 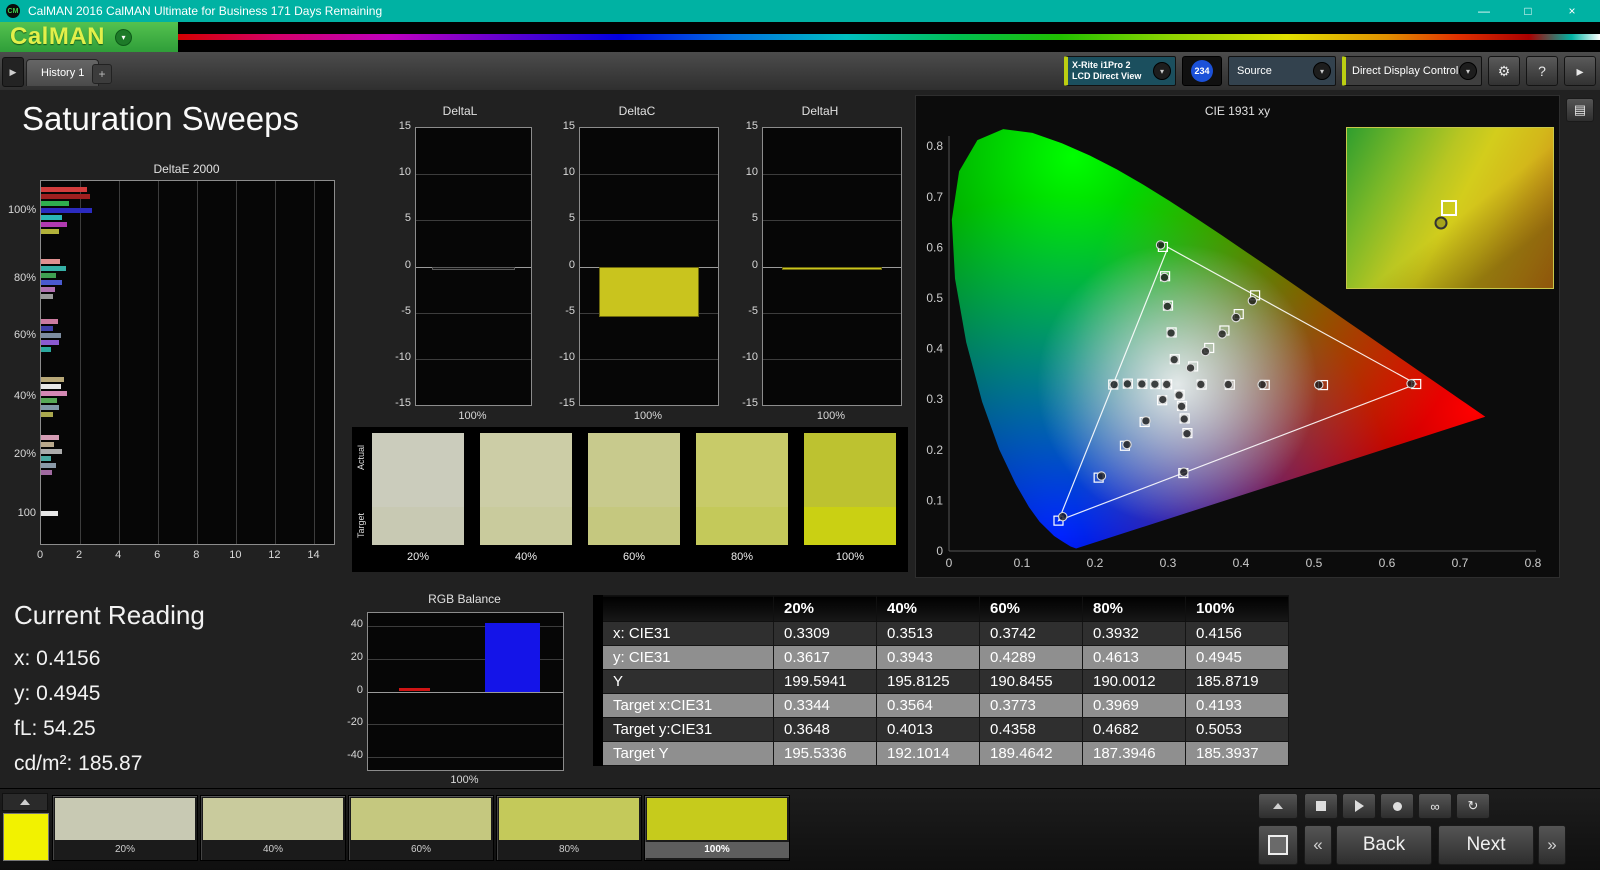 I want to click on axis-tick-label: 0.2, so click(x=1095, y=563).